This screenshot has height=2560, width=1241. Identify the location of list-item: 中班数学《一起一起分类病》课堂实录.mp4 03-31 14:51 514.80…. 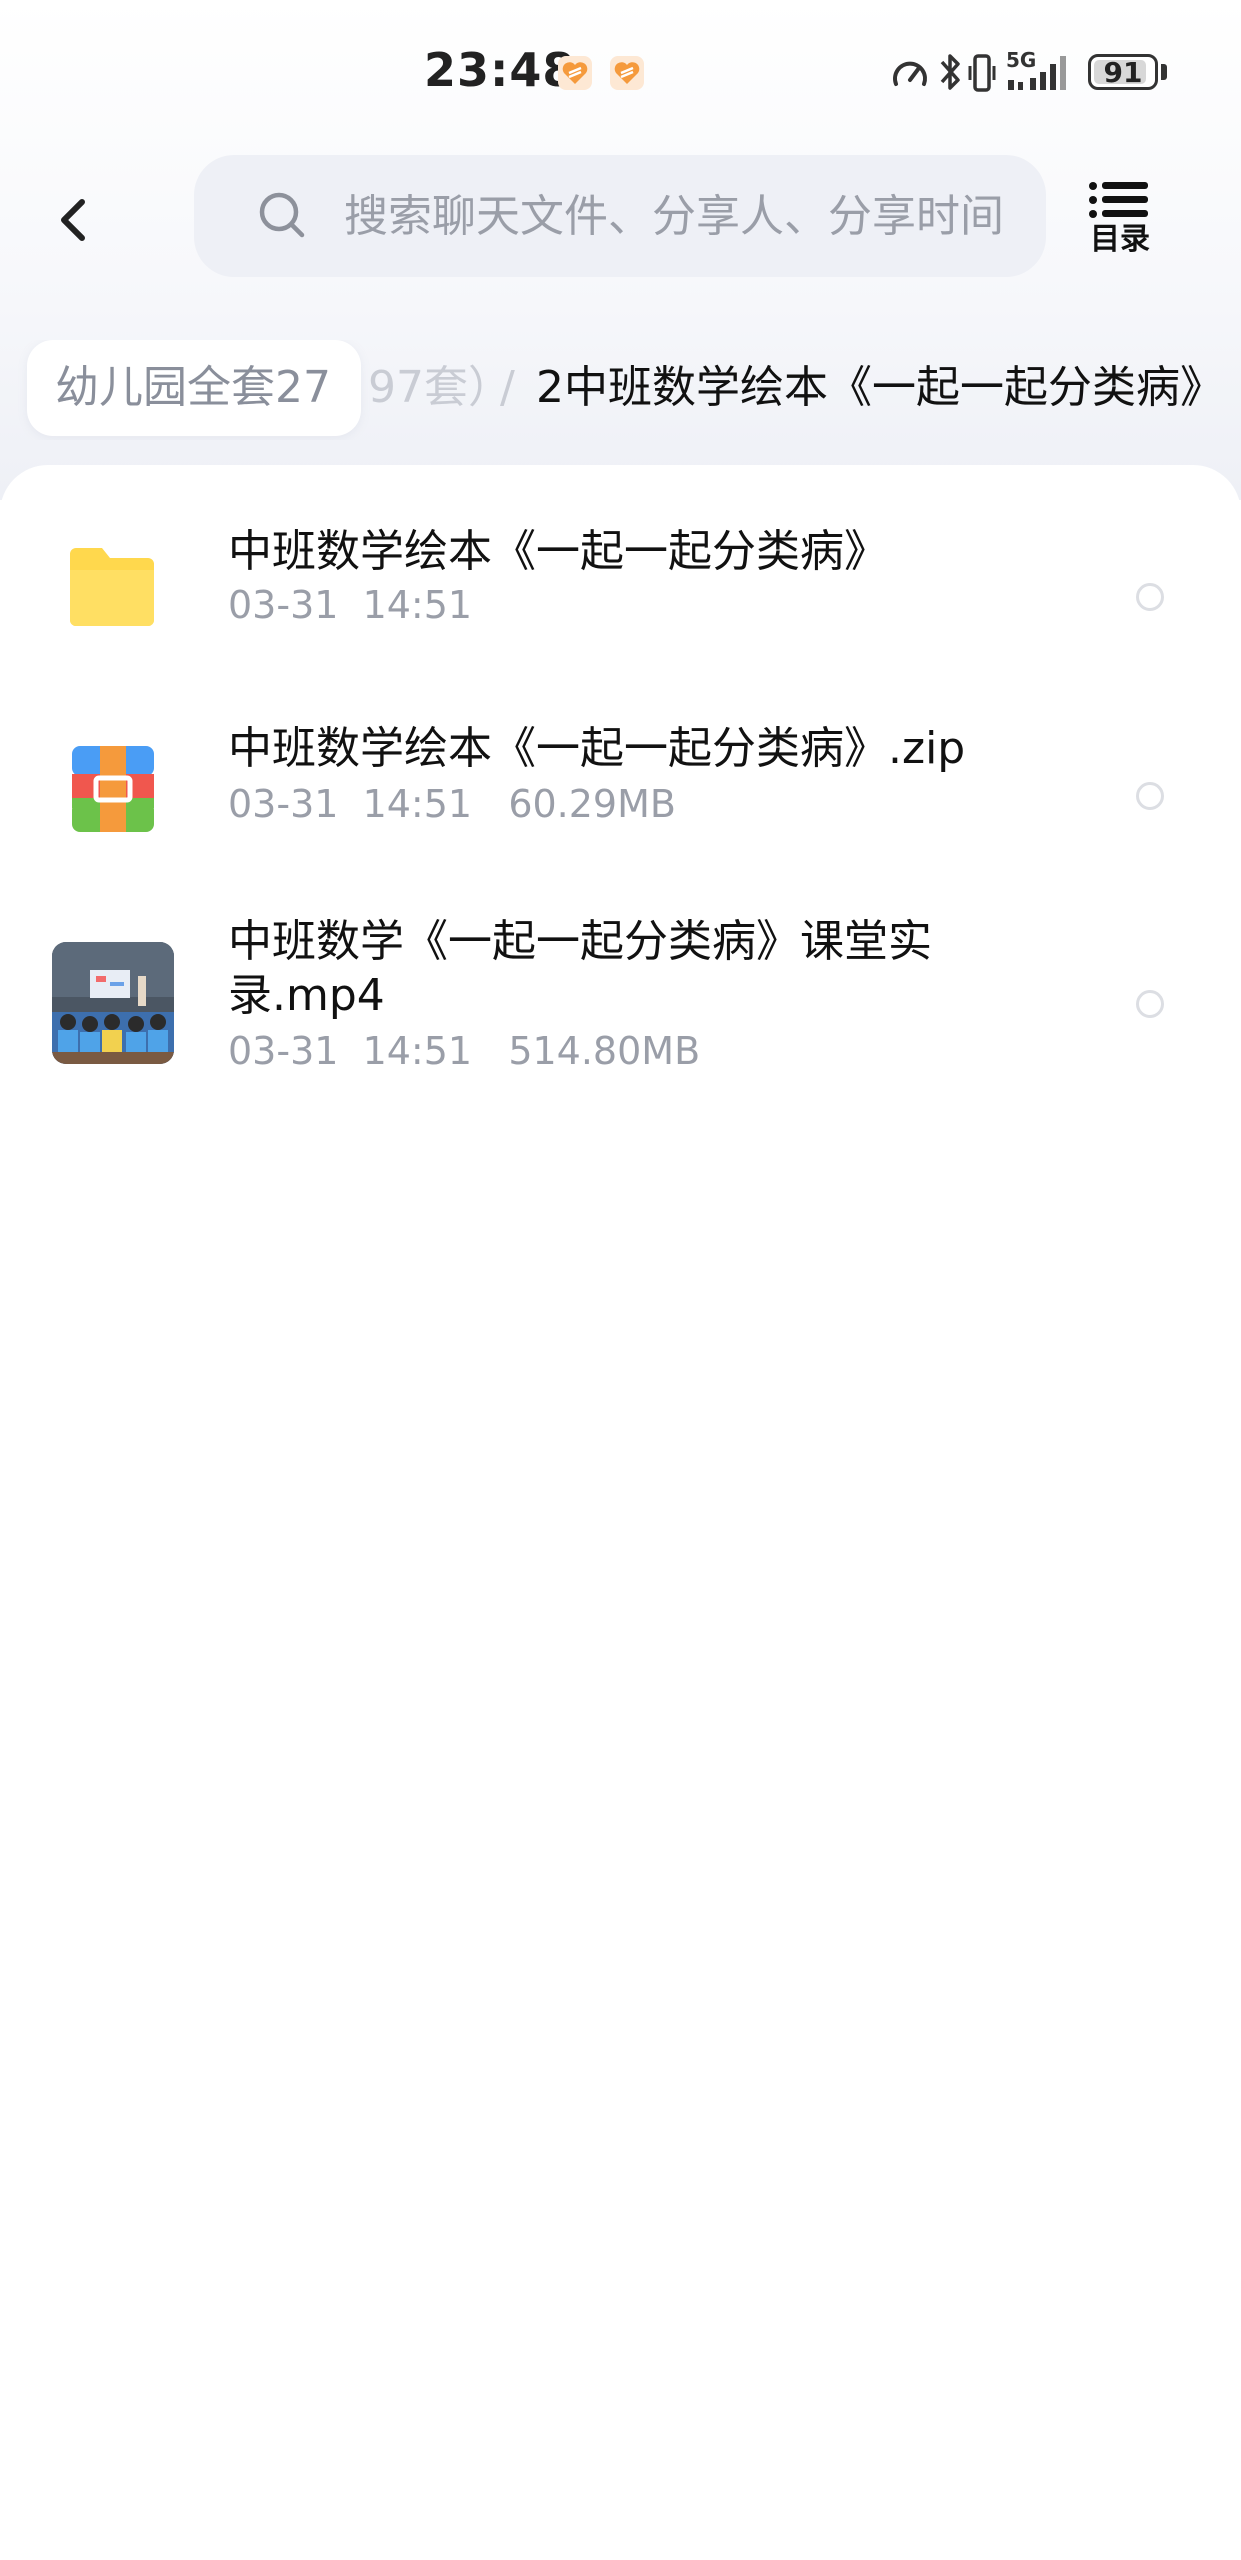
(620, 1025).